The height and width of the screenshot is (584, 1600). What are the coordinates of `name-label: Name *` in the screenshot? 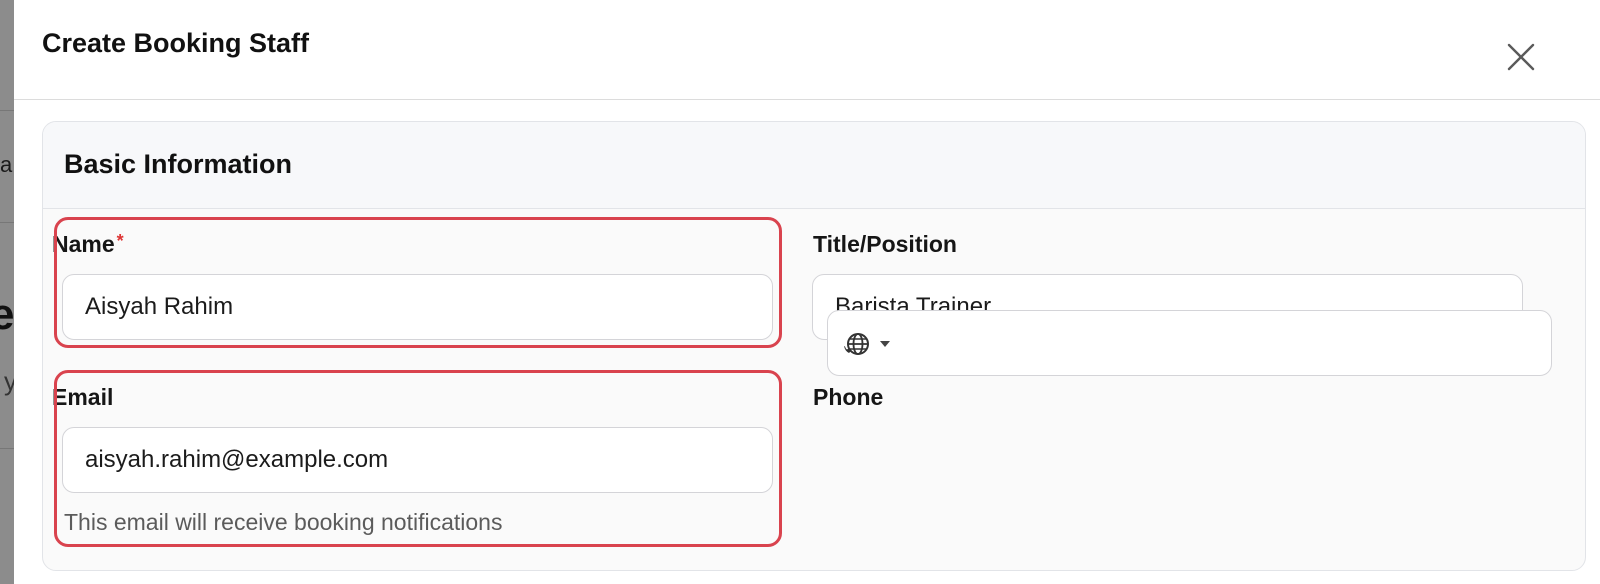 It's located at (88, 244).